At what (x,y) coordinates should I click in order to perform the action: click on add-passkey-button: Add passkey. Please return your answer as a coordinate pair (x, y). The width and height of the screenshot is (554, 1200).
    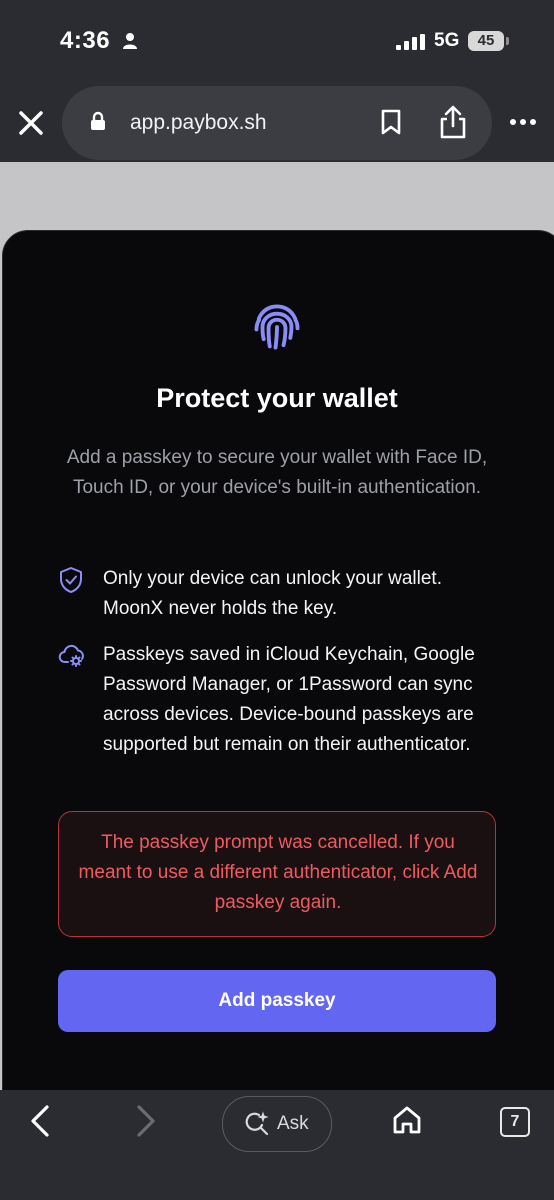
    Looking at the image, I should click on (277, 1001).